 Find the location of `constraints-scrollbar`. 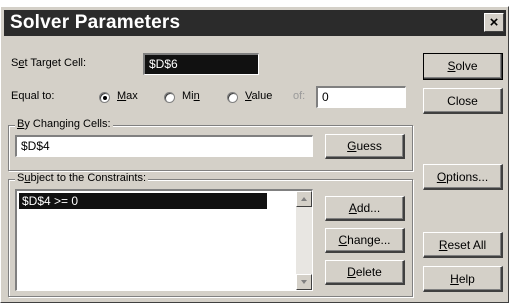

constraints-scrollbar is located at coordinates (304, 240).